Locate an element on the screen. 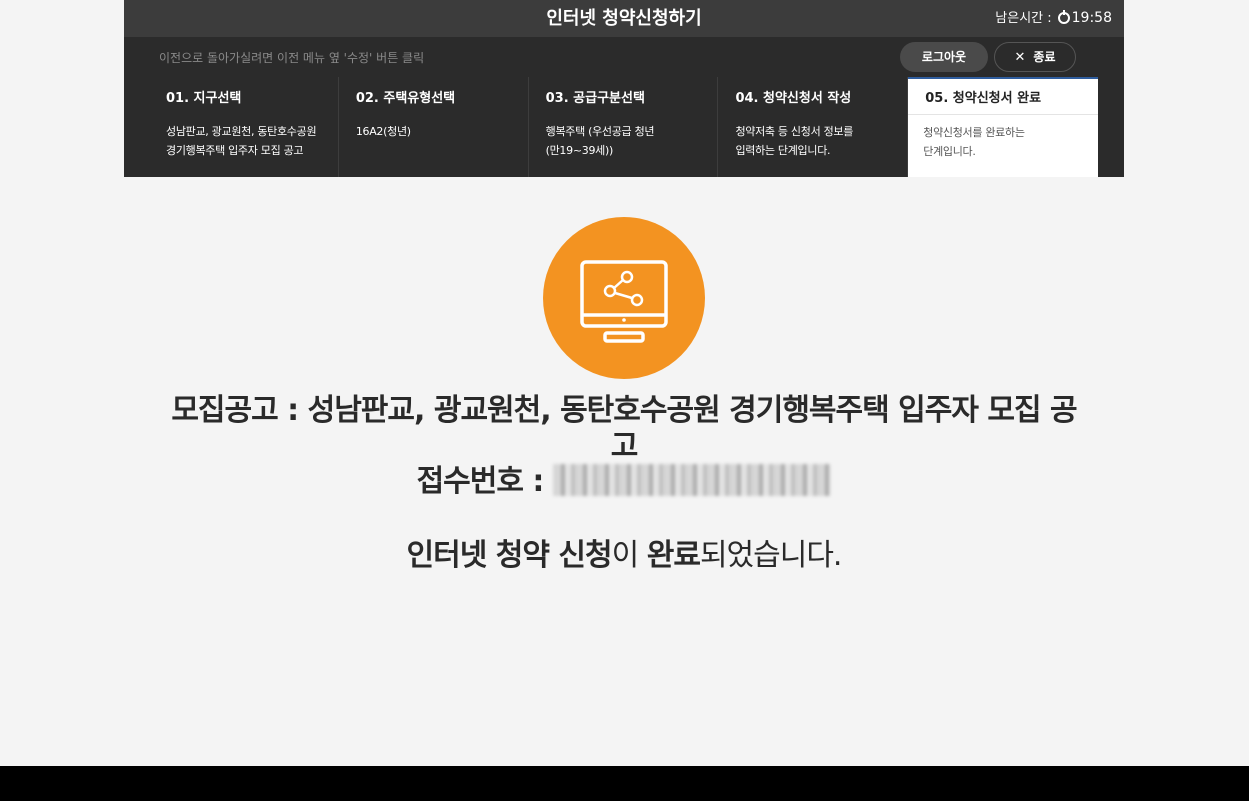 This screenshot has height=801, width=1249. step-desc-line: 청약저축 등 신청서 정보를 is located at coordinates (794, 131).